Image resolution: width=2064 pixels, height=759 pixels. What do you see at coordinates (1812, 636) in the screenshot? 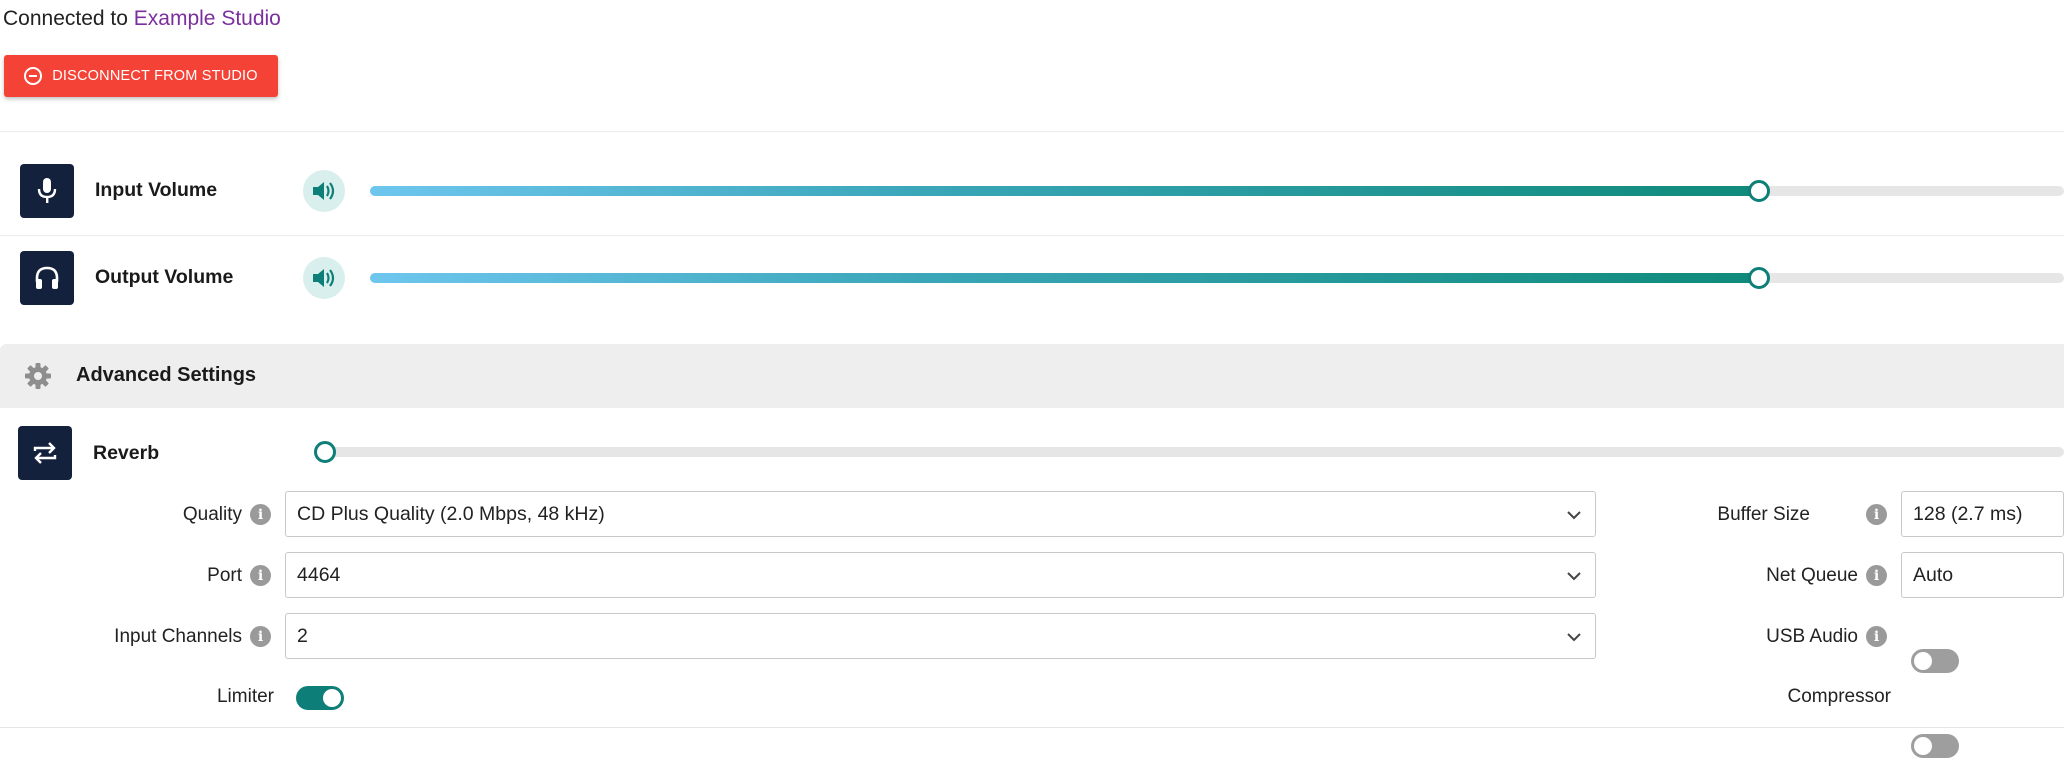
I see `usb-audio-label: USB Audio` at bounding box center [1812, 636].